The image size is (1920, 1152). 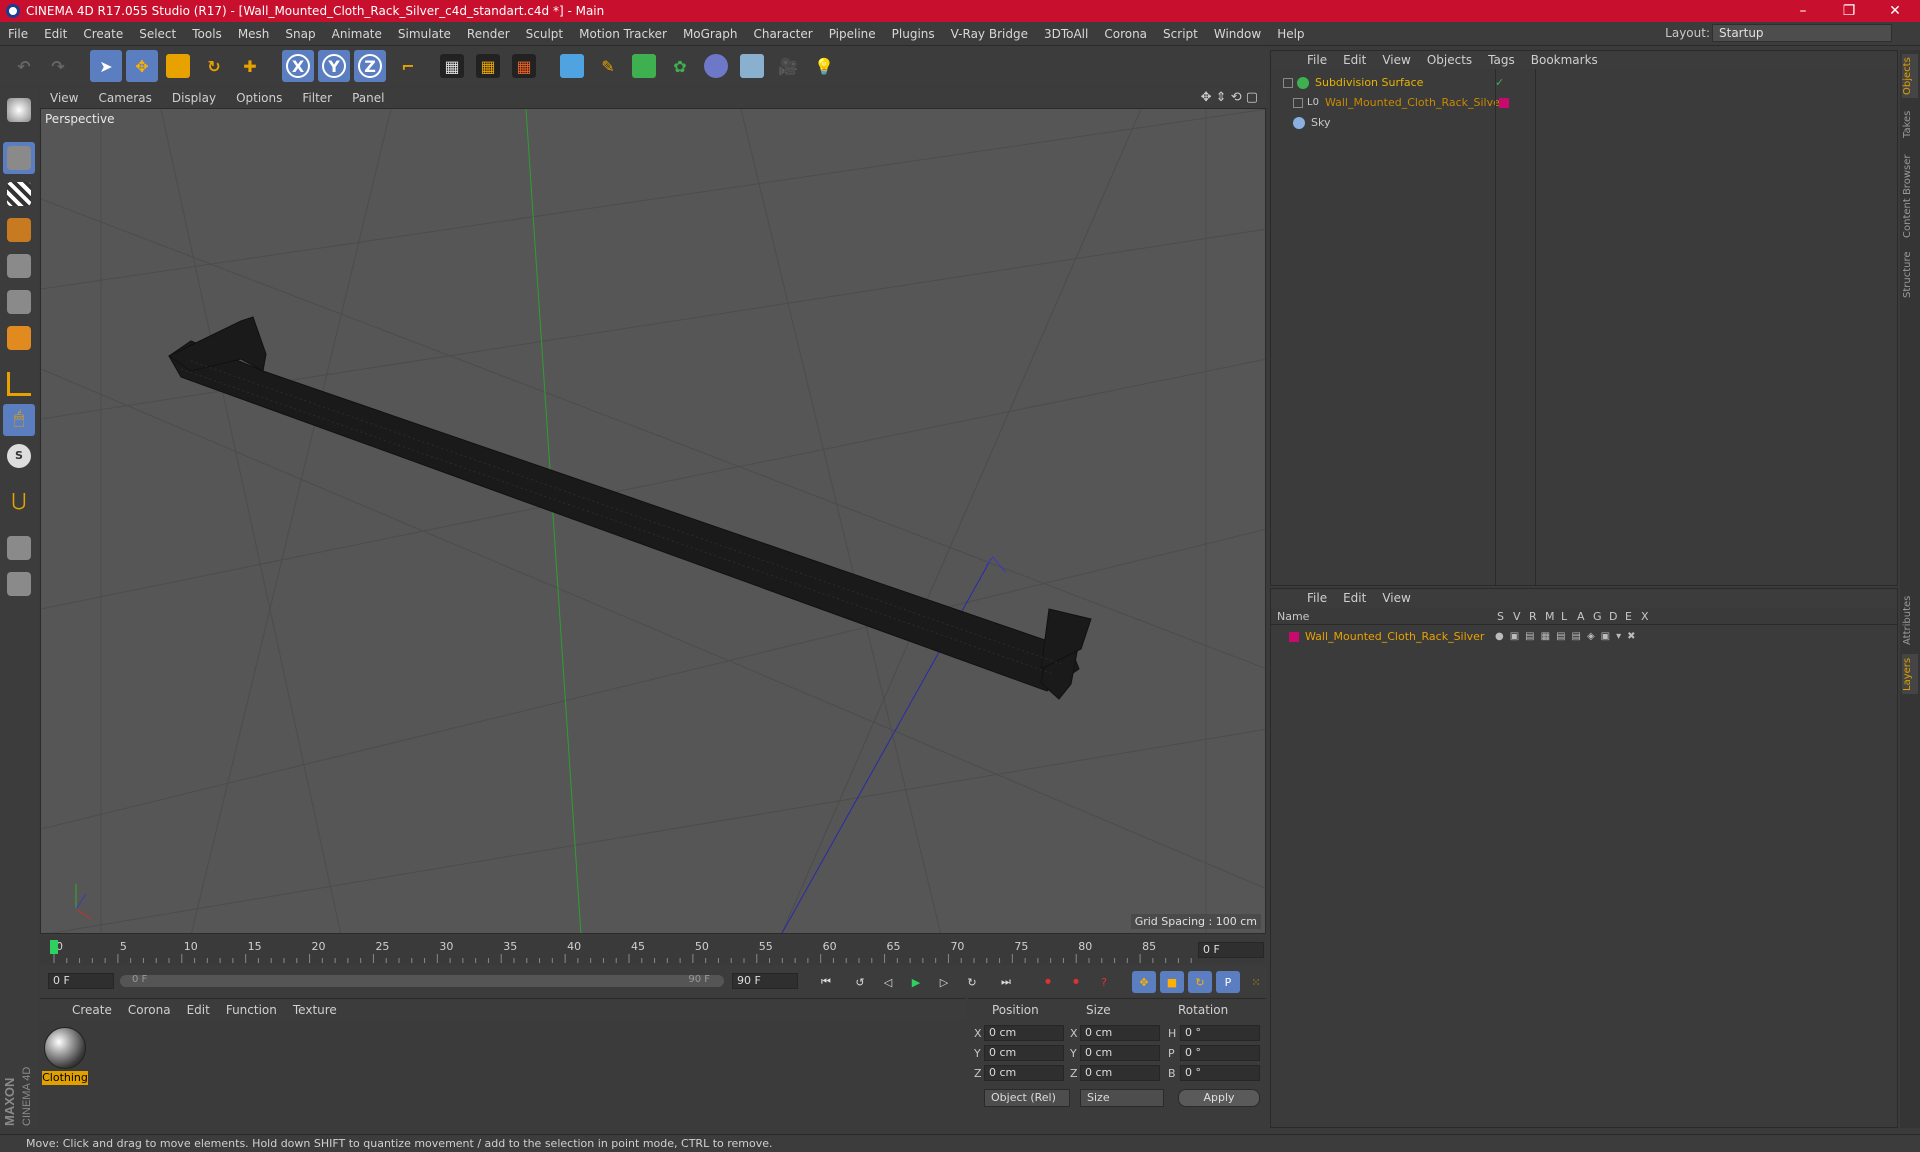 What do you see at coordinates (1584, 122) in the screenshot?
I see `object-row-sky: Sky` at bounding box center [1584, 122].